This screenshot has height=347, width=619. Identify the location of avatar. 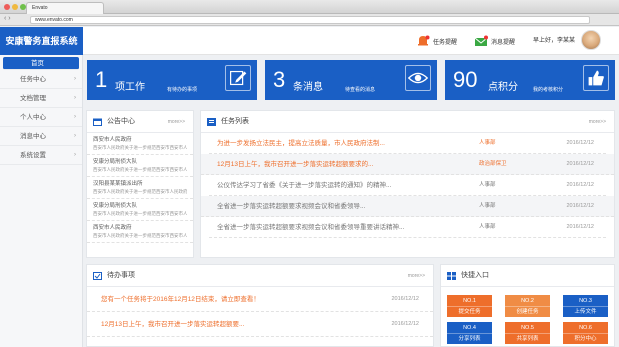
(591, 40).